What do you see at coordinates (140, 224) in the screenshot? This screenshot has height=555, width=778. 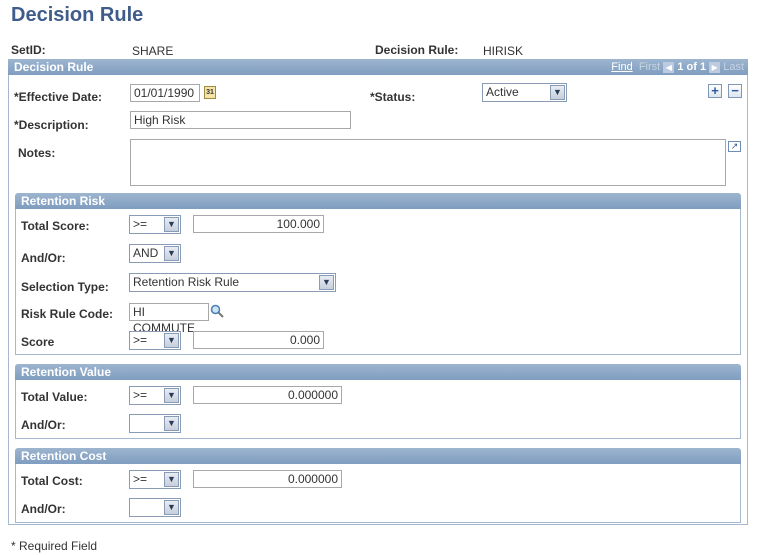 I see `total-score-operator-value: >=` at bounding box center [140, 224].